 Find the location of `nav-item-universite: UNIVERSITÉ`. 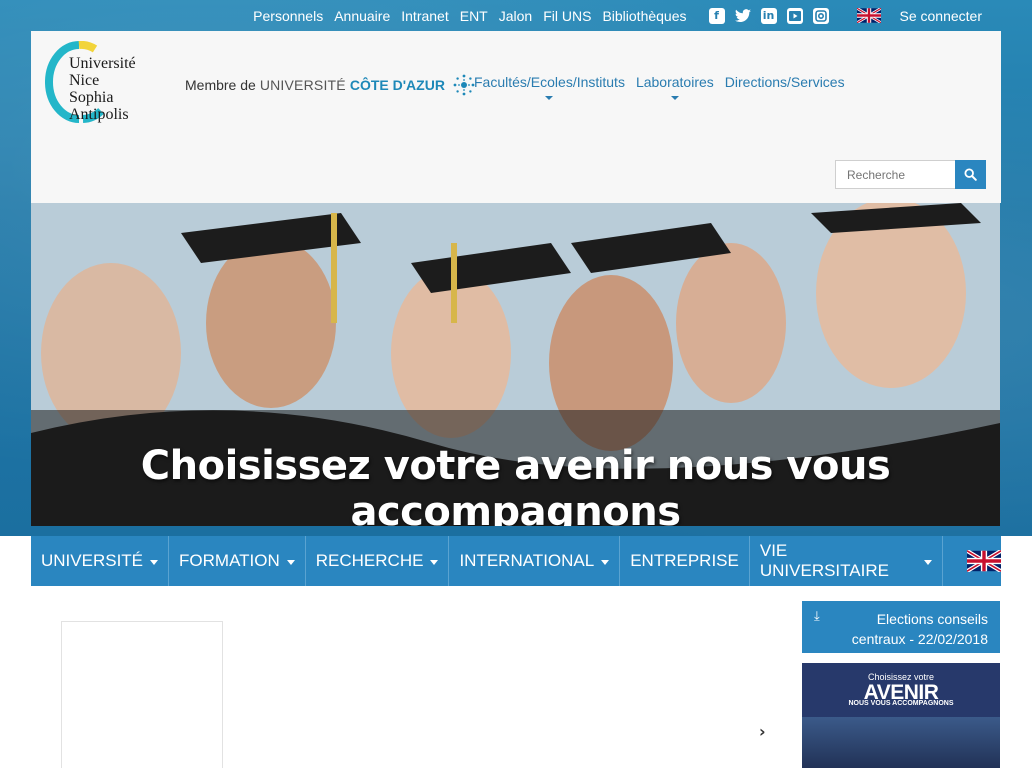

nav-item-universite: UNIVERSITÉ is located at coordinates (100, 561).